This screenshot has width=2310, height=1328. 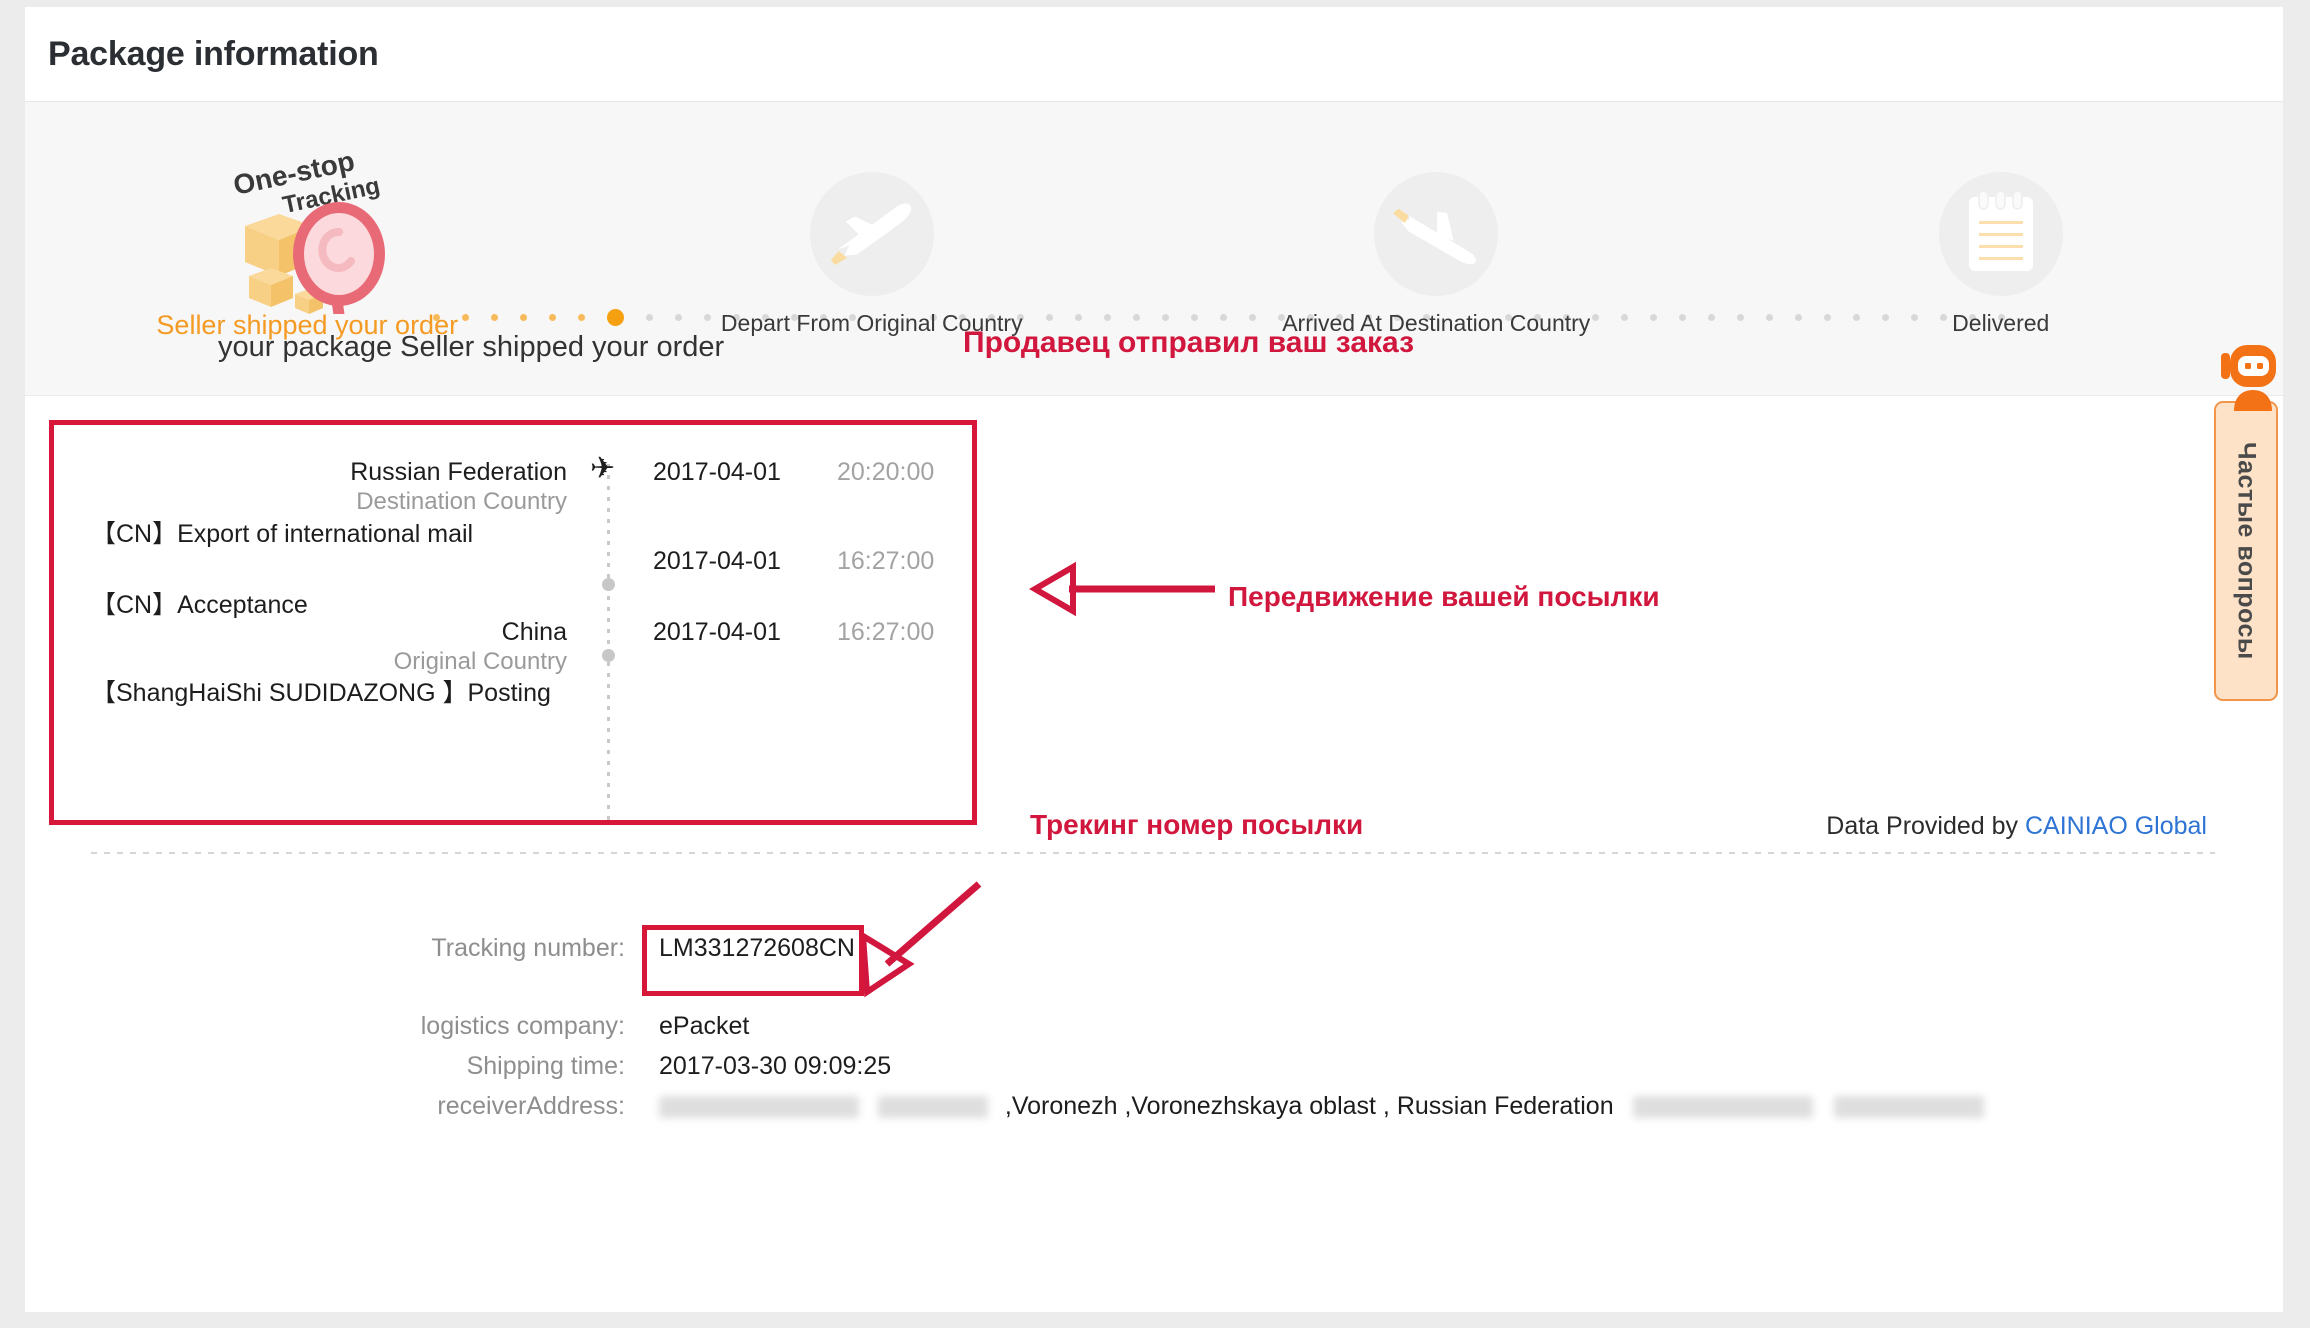 I want to click on detail-row-logistics-company: logistics company: ePacket, so click(x=1154, y=1032).